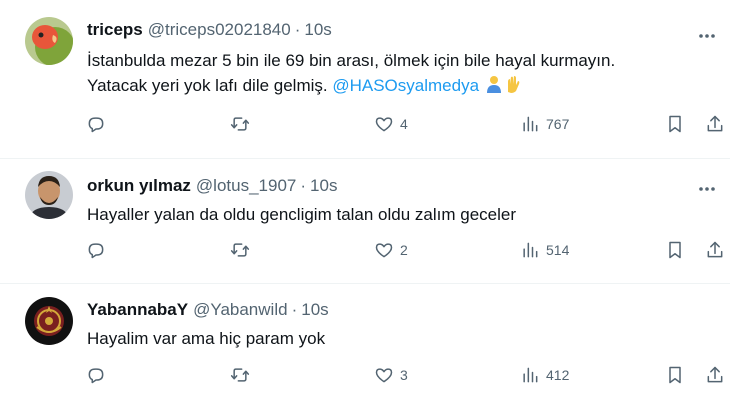  Describe the element at coordinates (219, 30) in the screenshot. I see `user-handle: @triceps02021840` at that location.